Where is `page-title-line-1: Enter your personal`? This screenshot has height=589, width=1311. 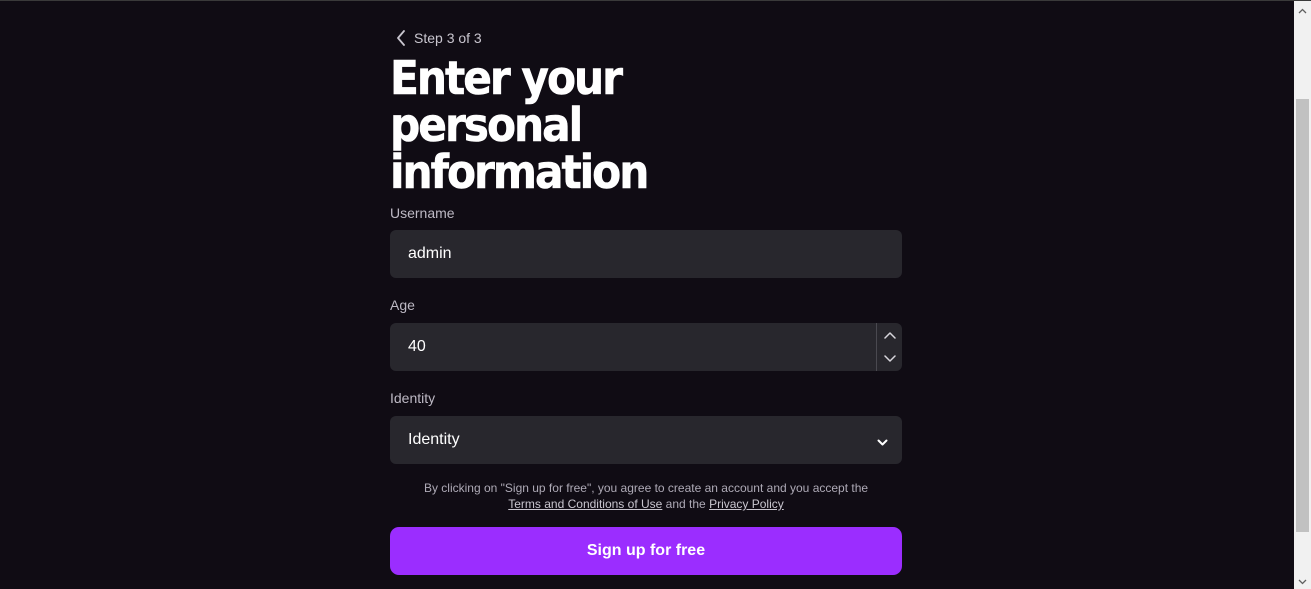
page-title-line-1: Enter your personal is located at coordinates (507, 101).